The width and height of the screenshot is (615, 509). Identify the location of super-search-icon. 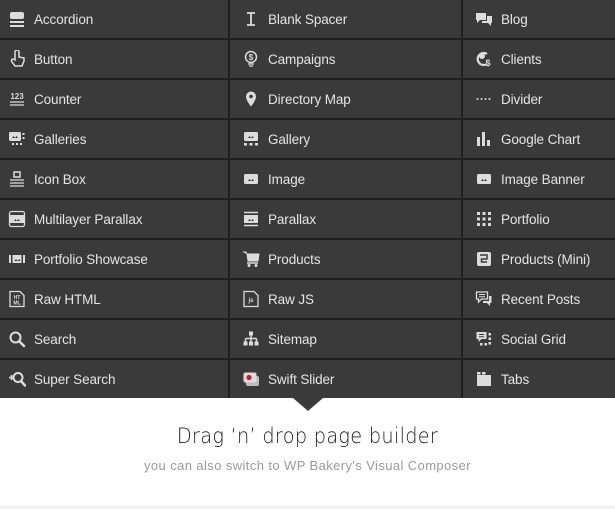
(17, 379).